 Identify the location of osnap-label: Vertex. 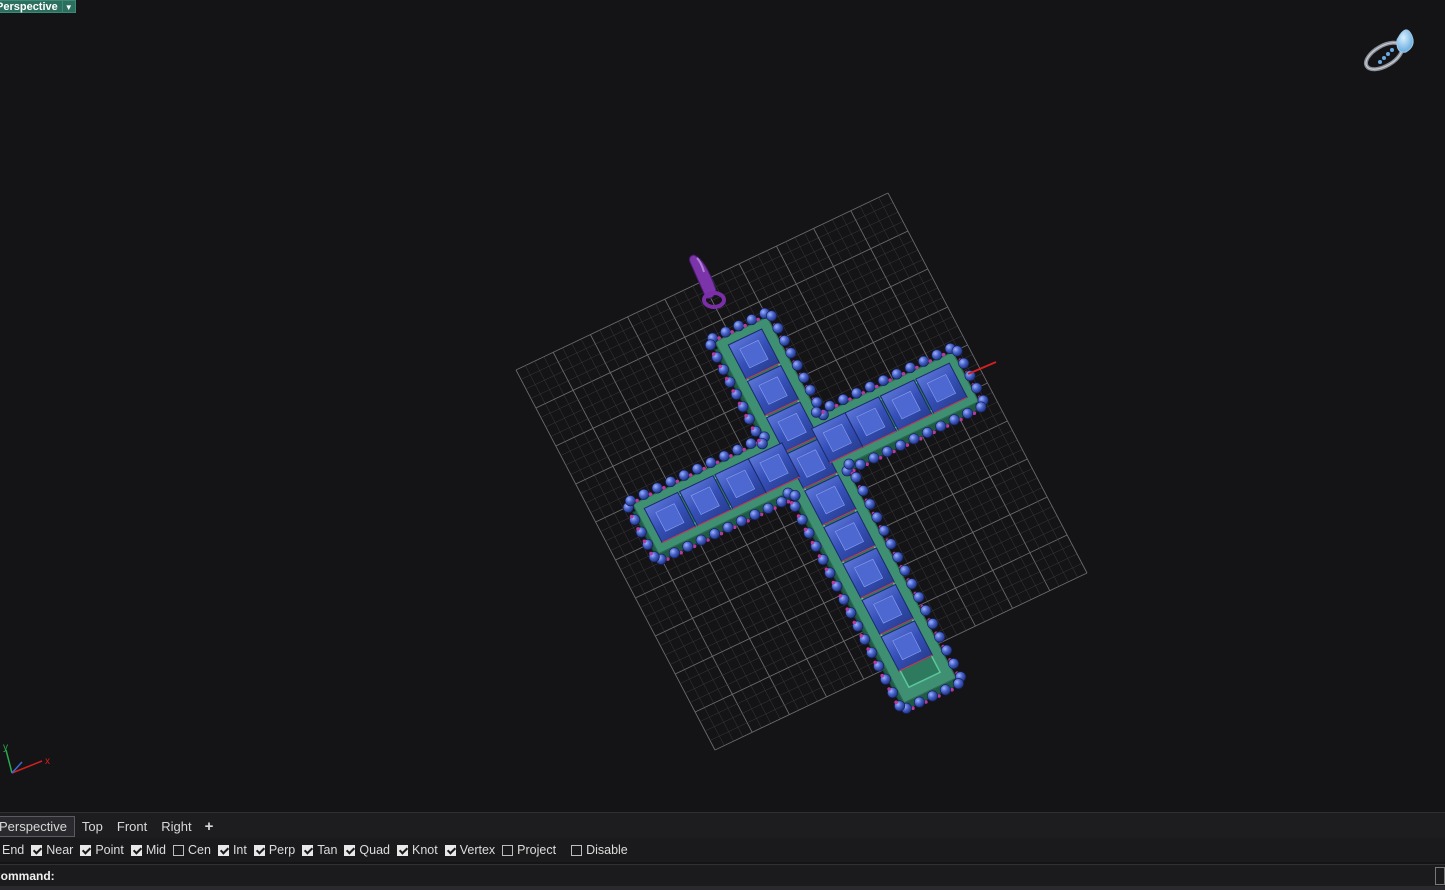
(477, 850).